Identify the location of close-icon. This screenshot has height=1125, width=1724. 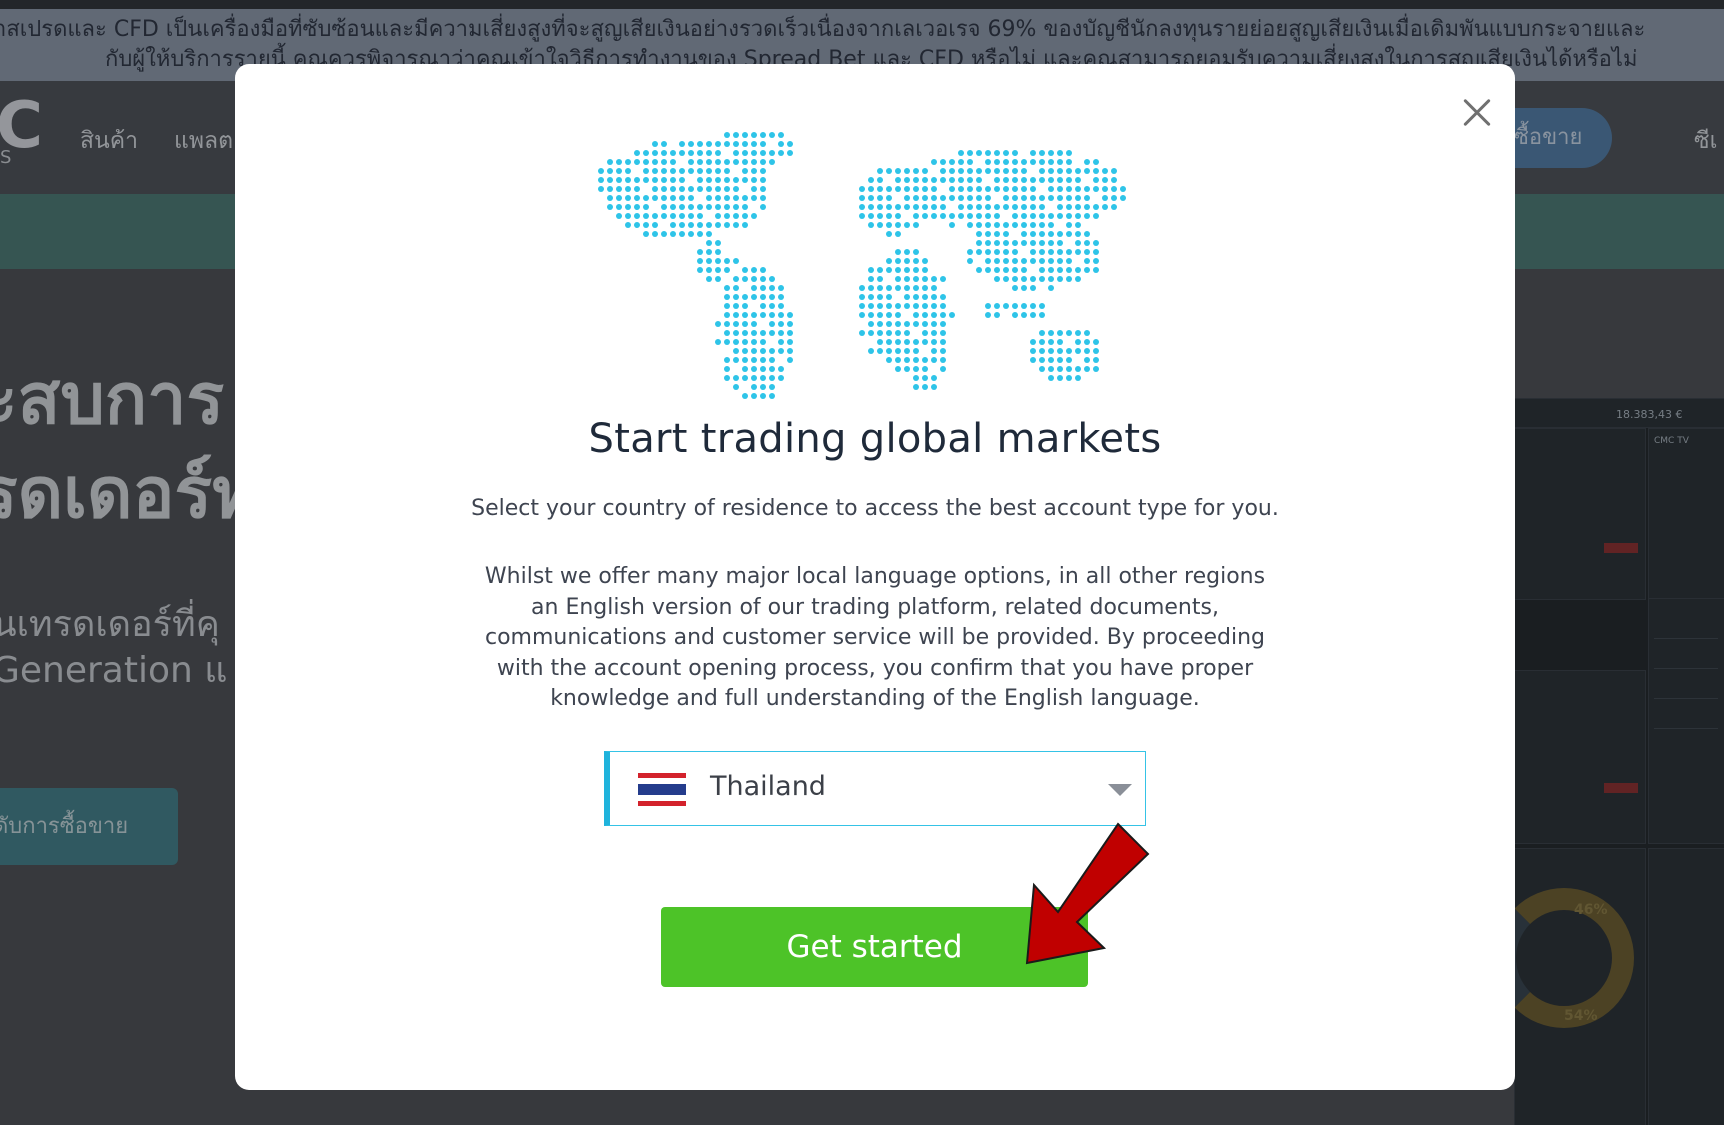
(1477, 112).